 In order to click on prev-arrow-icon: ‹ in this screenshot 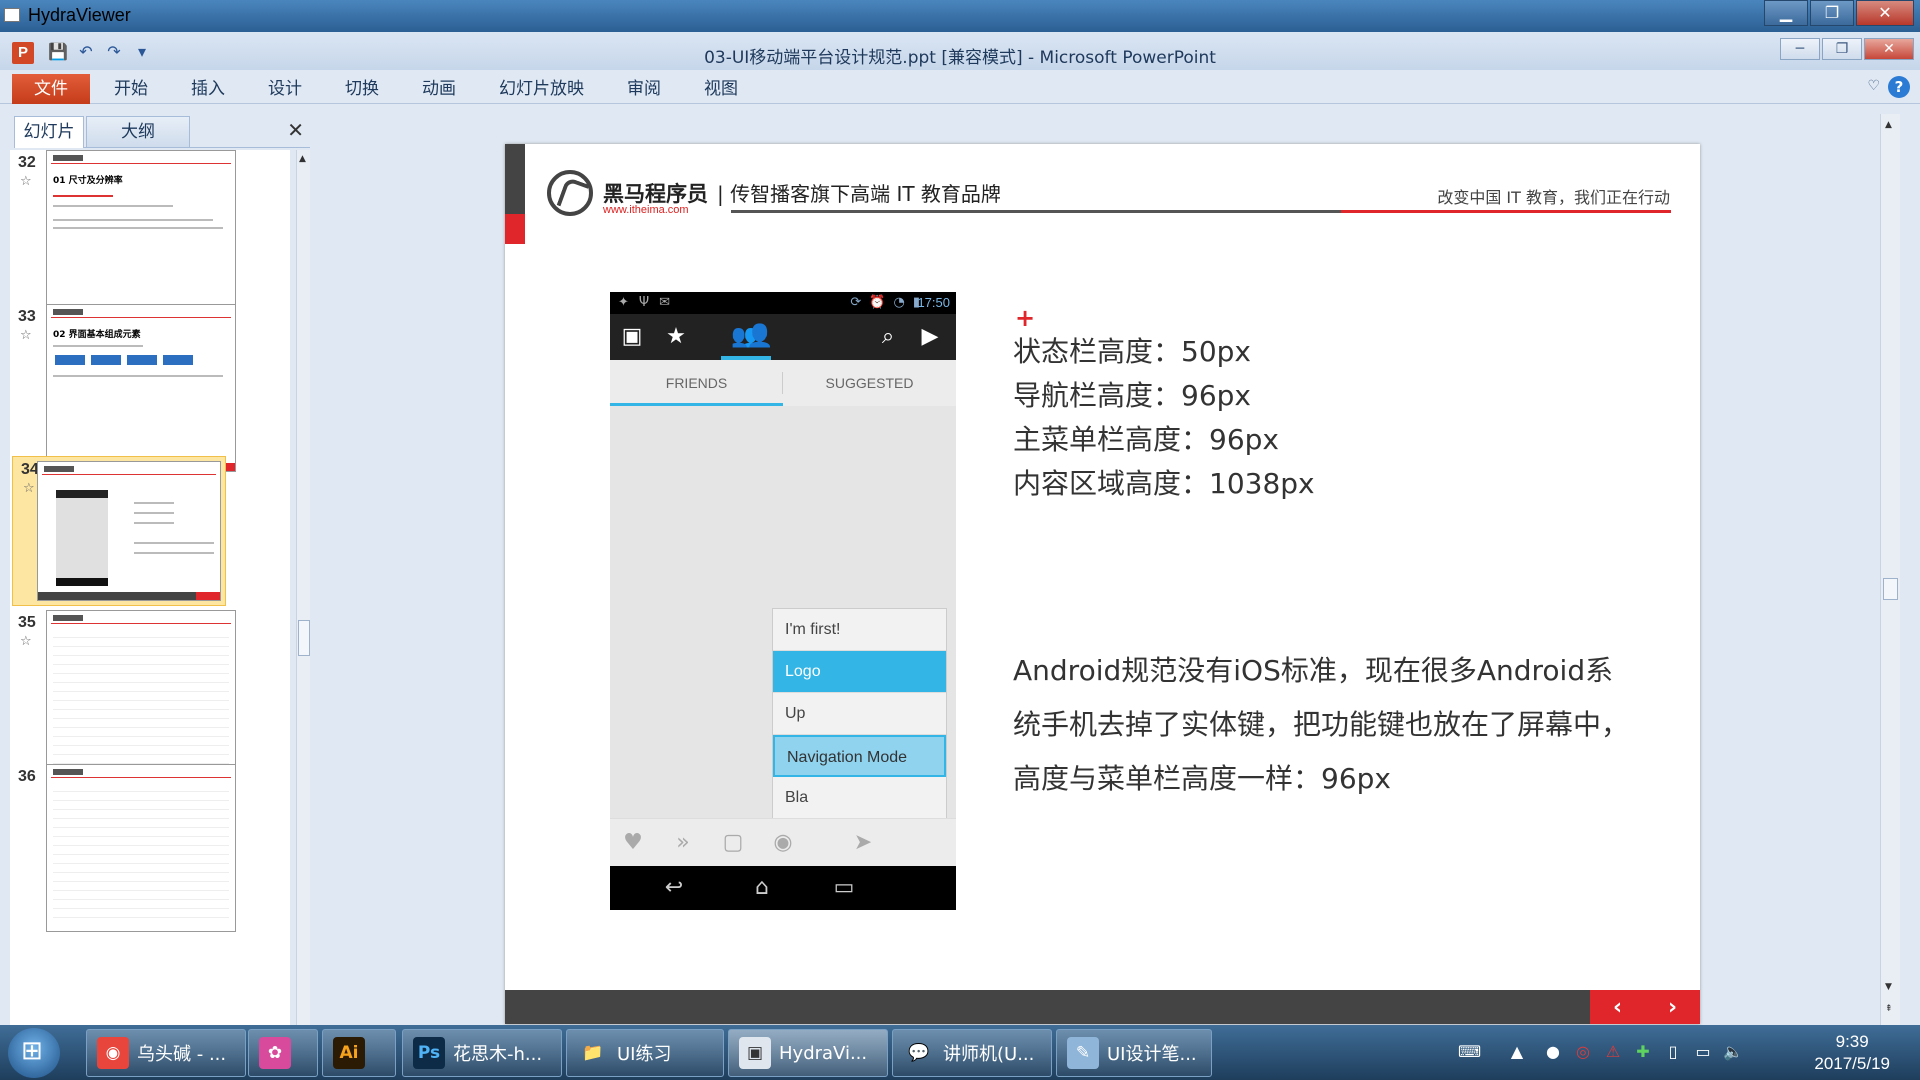, I will do `click(1617, 1007)`.